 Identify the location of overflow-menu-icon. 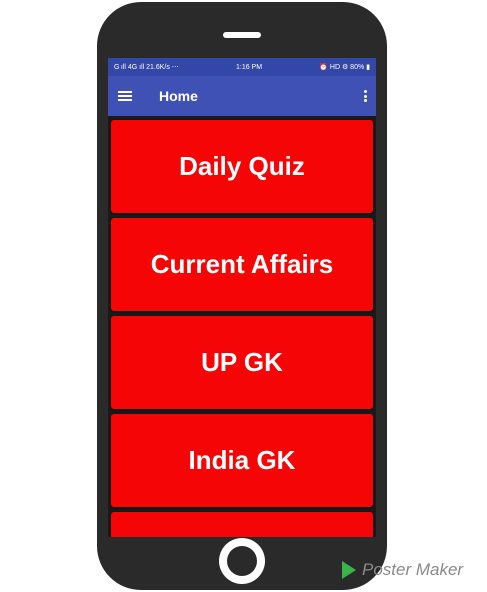
(365, 96).